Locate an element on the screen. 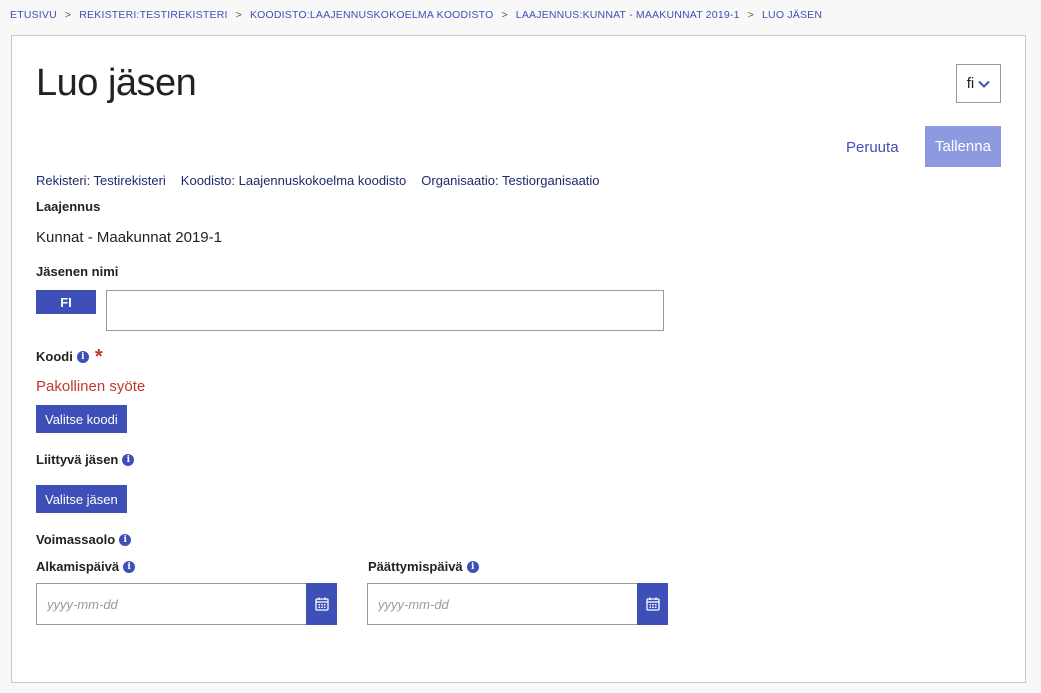 This screenshot has height=693, width=1041. related-member-label: Liittyvä jäsen i is located at coordinates (85, 459).